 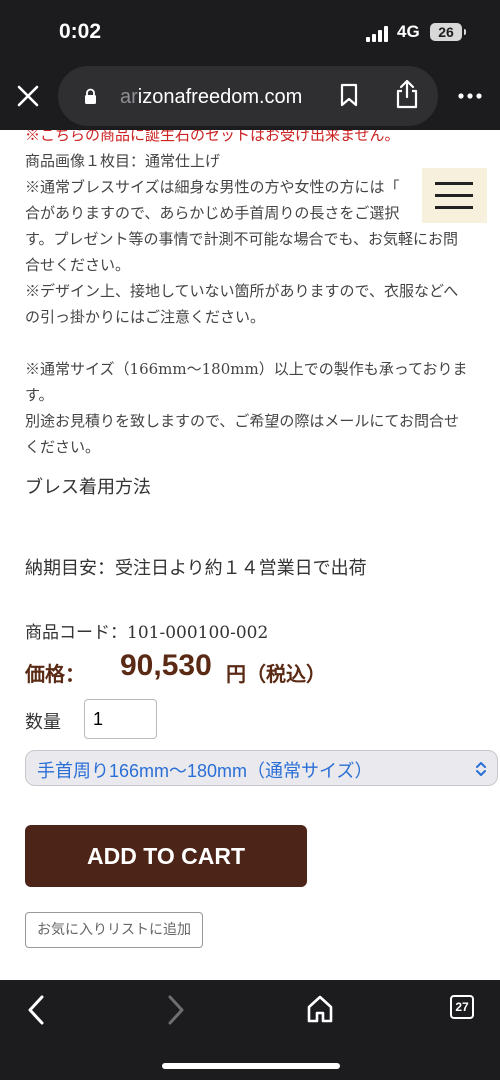 What do you see at coordinates (28, 96) in the screenshot?
I see `close-icon` at bounding box center [28, 96].